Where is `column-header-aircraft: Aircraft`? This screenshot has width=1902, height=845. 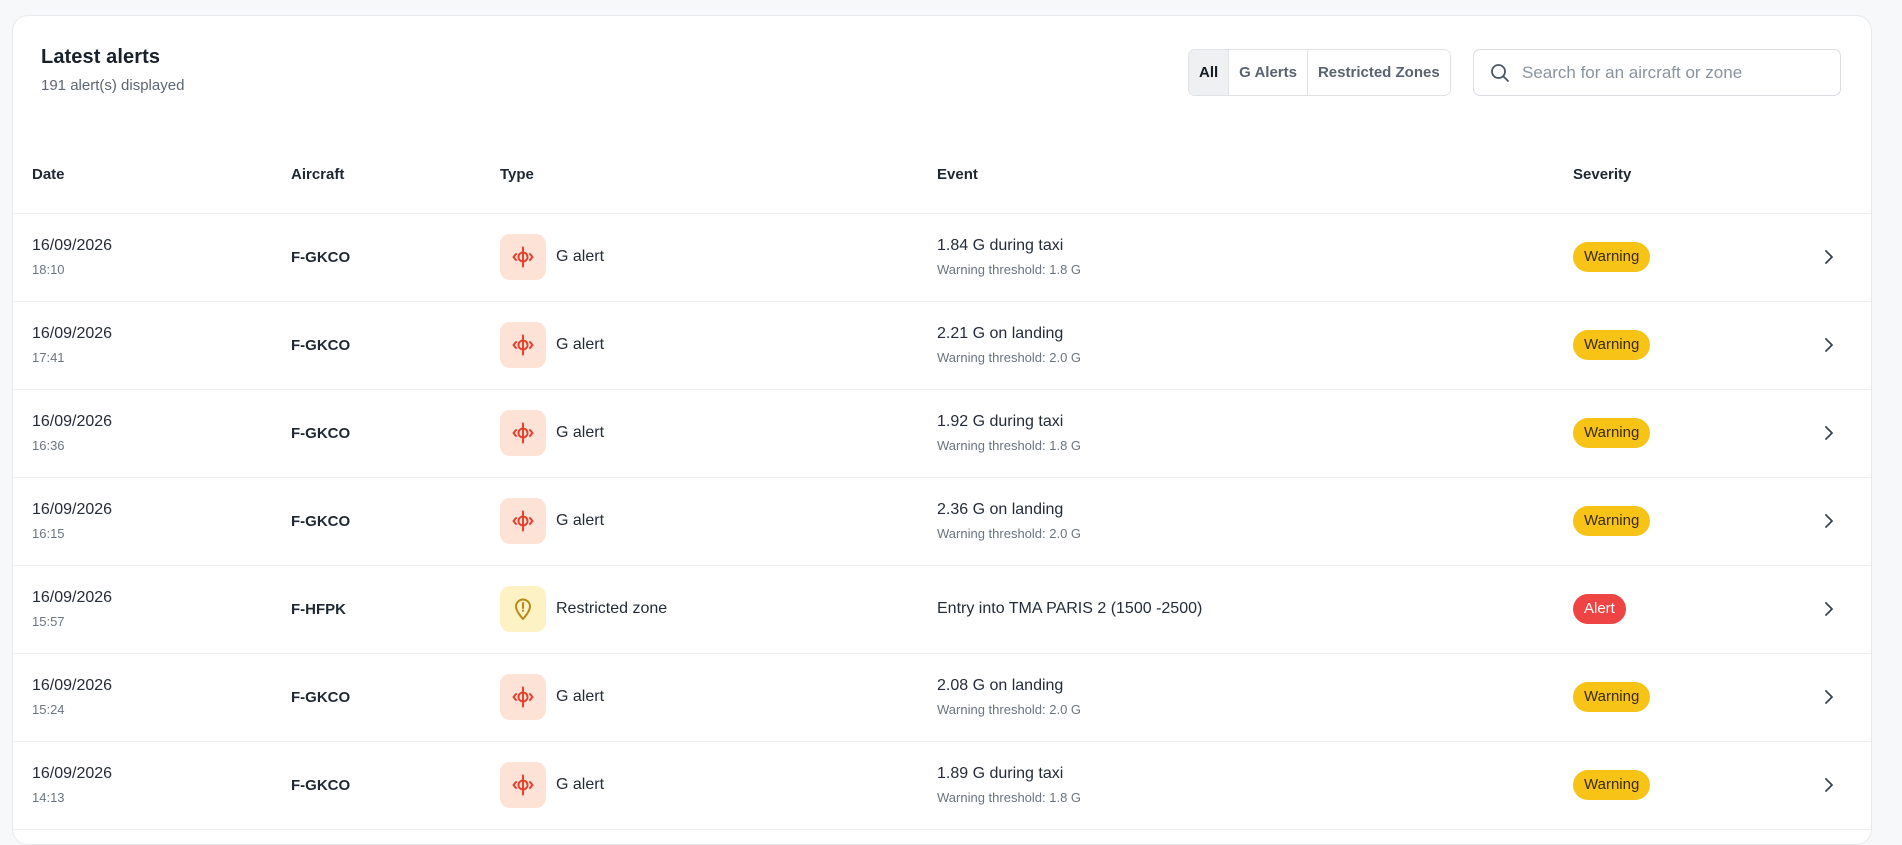 column-header-aircraft: Aircraft is located at coordinates (376, 175).